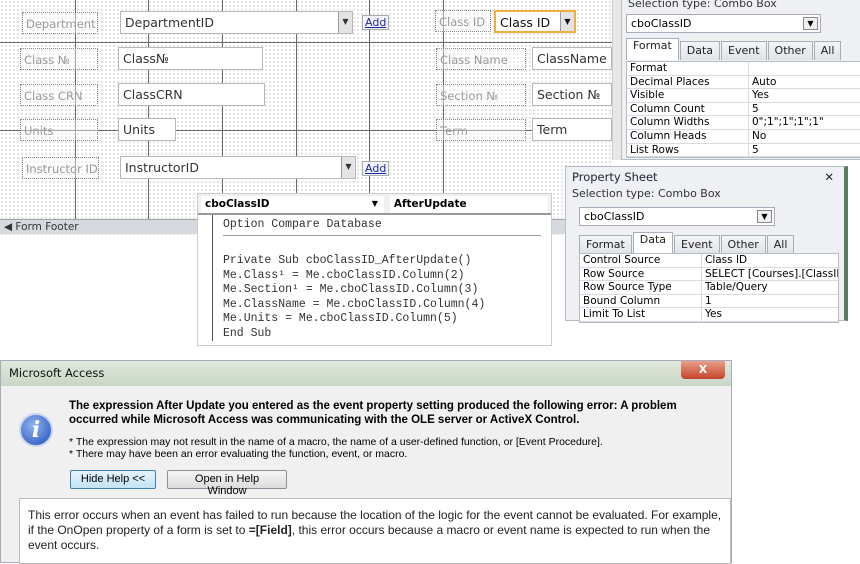 The width and height of the screenshot is (860, 564). What do you see at coordinates (641, 301) in the screenshot?
I see `property-name: Bound Column` at bounding box center [641, 301].